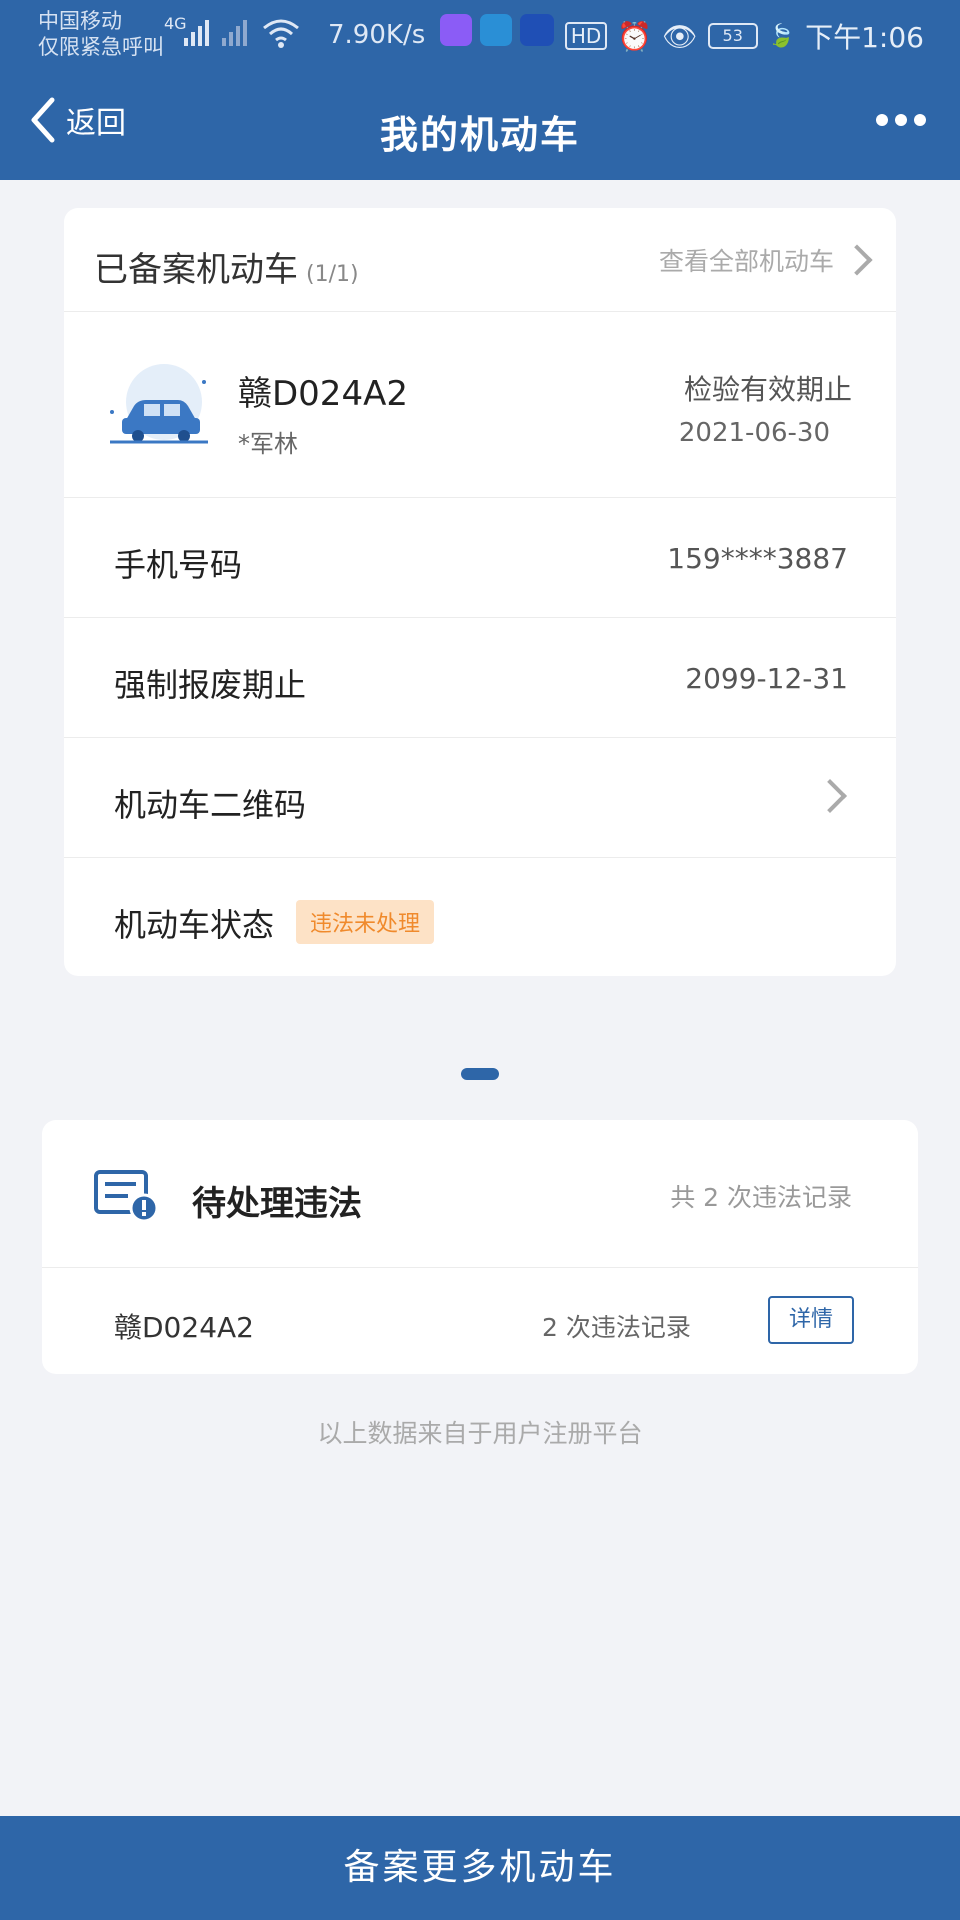 The height and width of the screenshot is (1920, 960). What do you see at coordinates (196, 270) in the screenshot?
I see `registered-vehicles-label: 已备案机动车` at bounding box center [196, 270].